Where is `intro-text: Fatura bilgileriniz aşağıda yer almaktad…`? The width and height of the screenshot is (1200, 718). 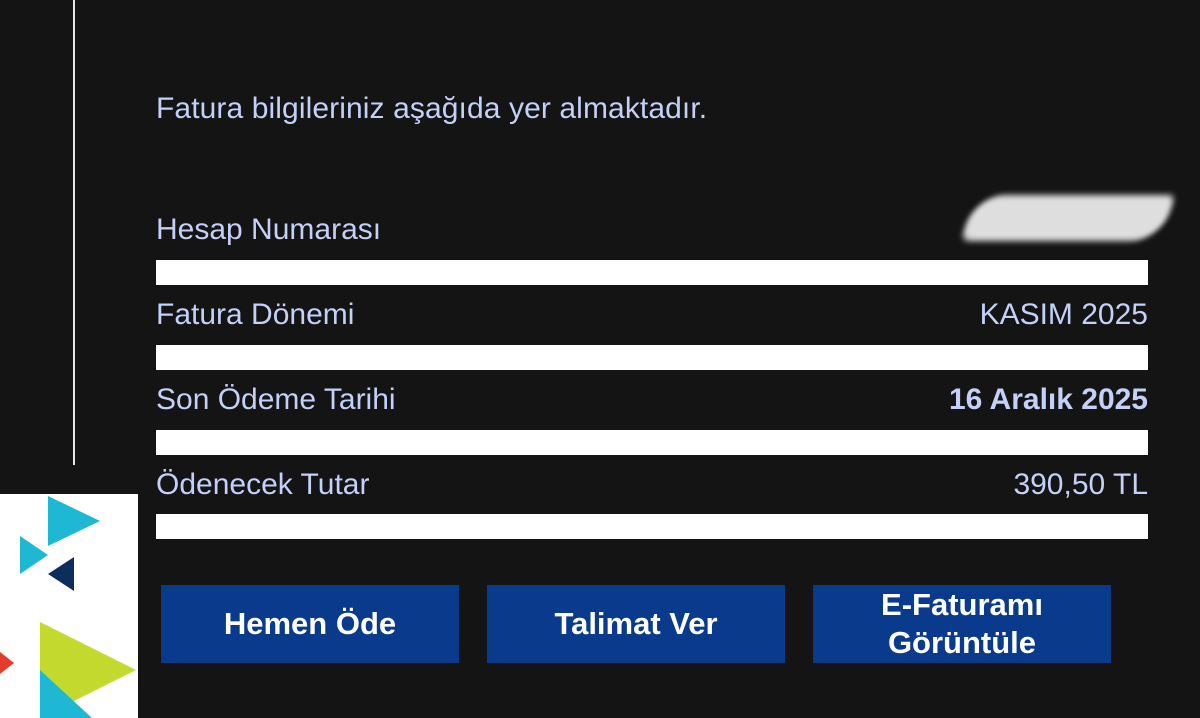 intro-text: Fatura bilgileriniz aşağıda yer almaktad… is located at coordinates (432, 108).